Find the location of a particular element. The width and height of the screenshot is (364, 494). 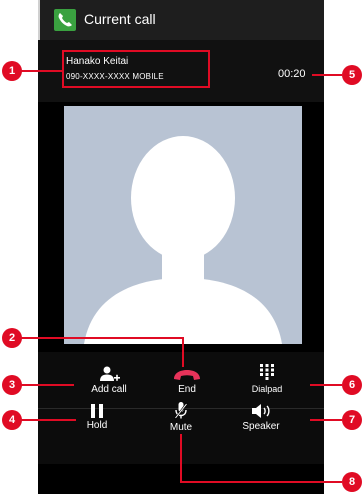

phone-app-icon is located at coordinates (65, 20).